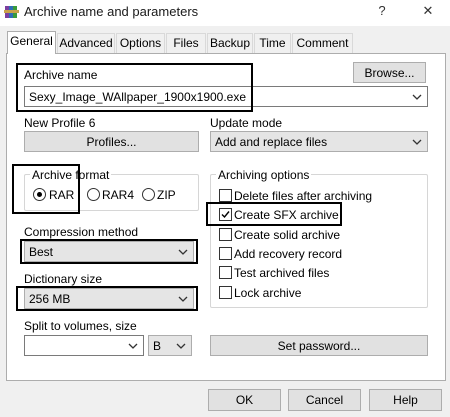 This screenshot has width=450, height=417. Describe the element at coordinates (81, 232) in the screenshot. I see `compression-method-label: Compression method` at that location.